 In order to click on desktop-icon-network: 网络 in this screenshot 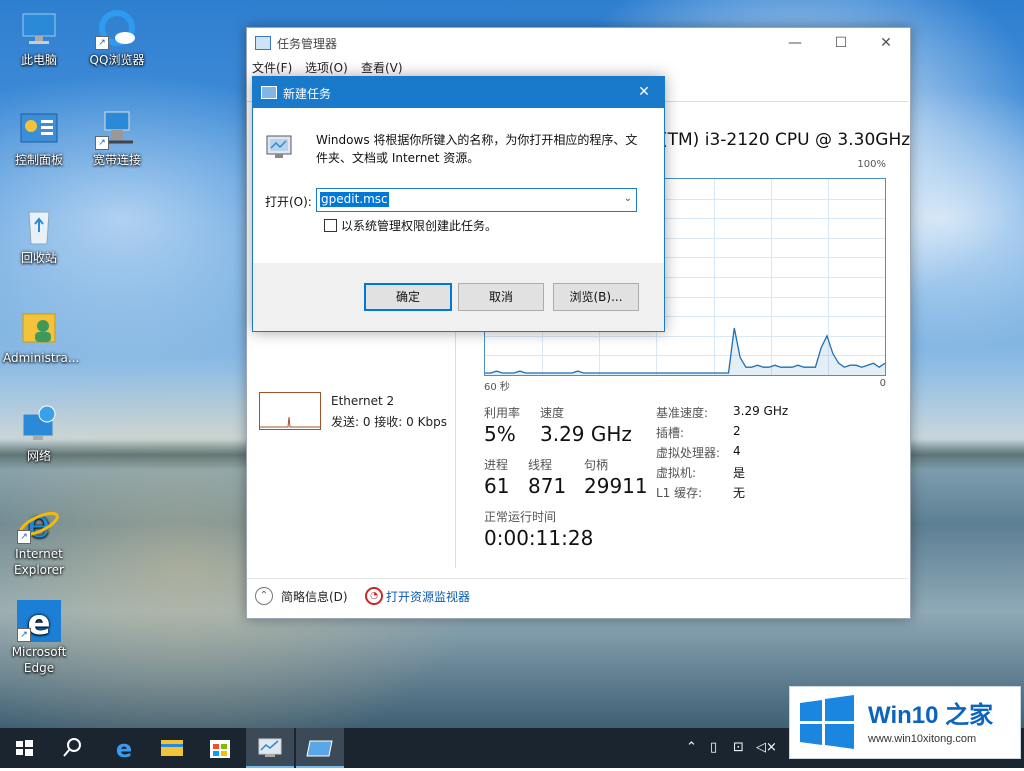, I will do `click(39, 434)`.